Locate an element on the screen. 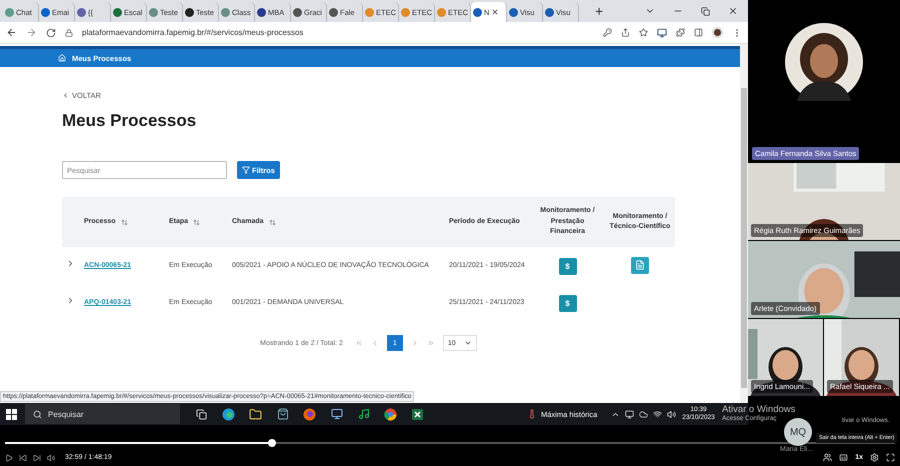  wifi-icon is located at coordinates (657, 414).